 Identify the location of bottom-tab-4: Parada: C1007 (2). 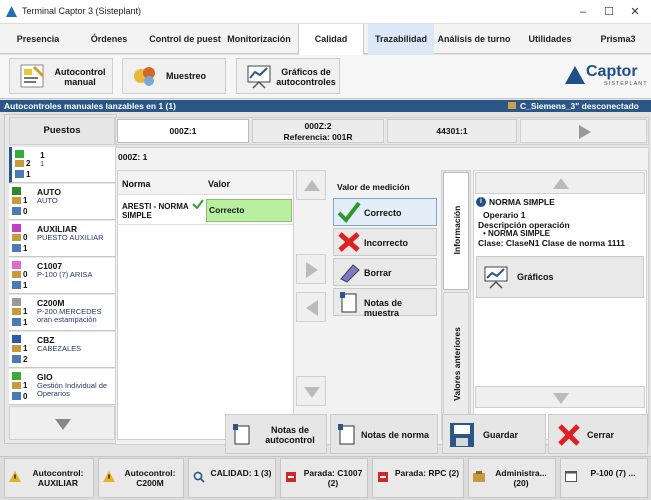
(324, 478).